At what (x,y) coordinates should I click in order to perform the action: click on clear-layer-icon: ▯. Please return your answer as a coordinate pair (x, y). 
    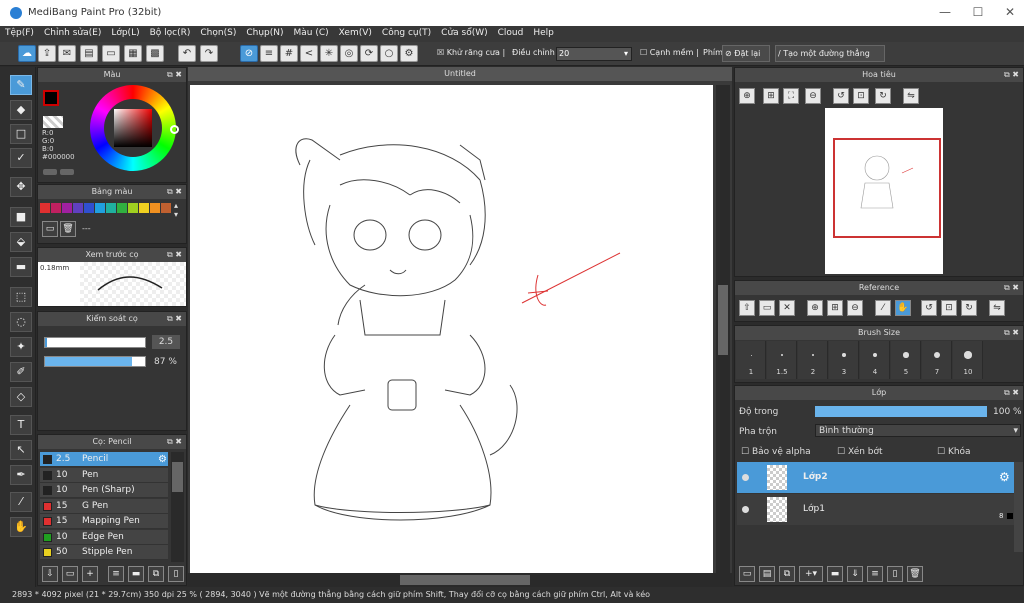
    Looking at the image, I should click on (895, 574).